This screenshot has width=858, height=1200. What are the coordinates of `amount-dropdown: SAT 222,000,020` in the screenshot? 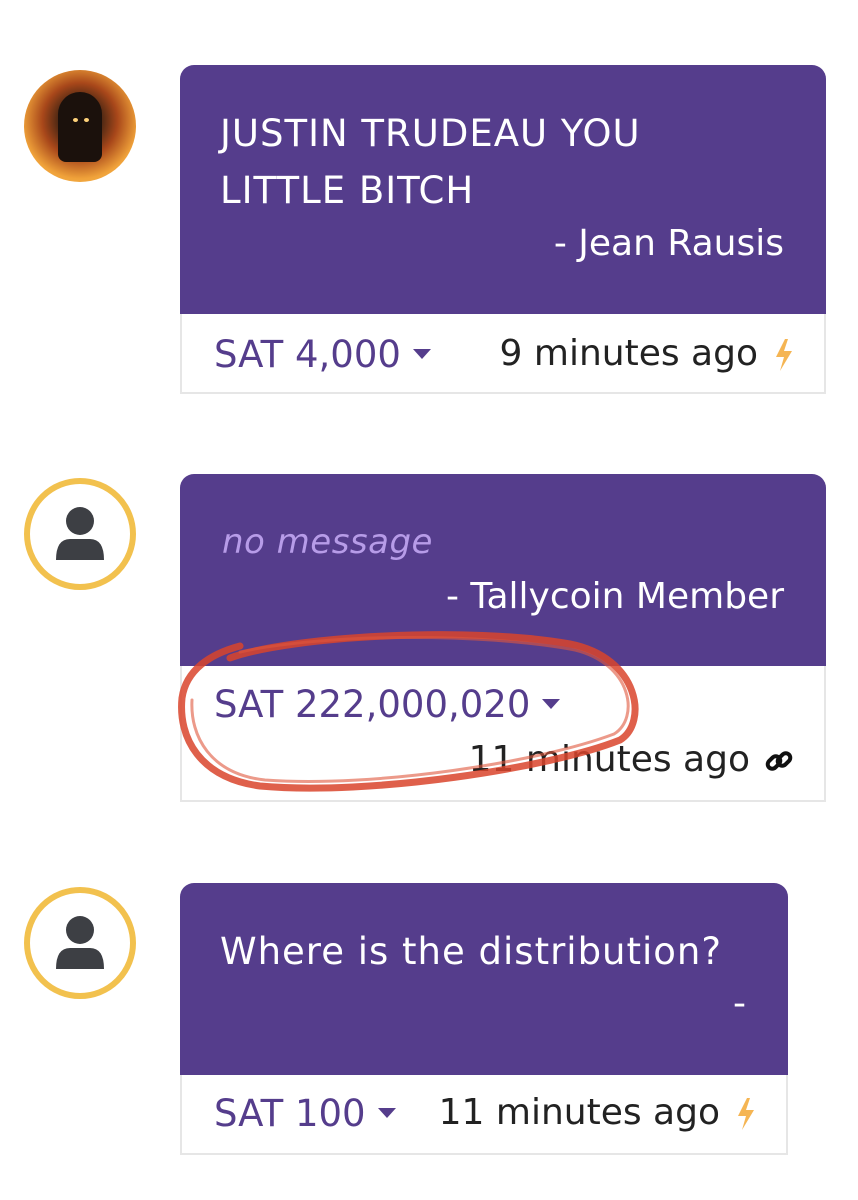 It's located at (387, 704).